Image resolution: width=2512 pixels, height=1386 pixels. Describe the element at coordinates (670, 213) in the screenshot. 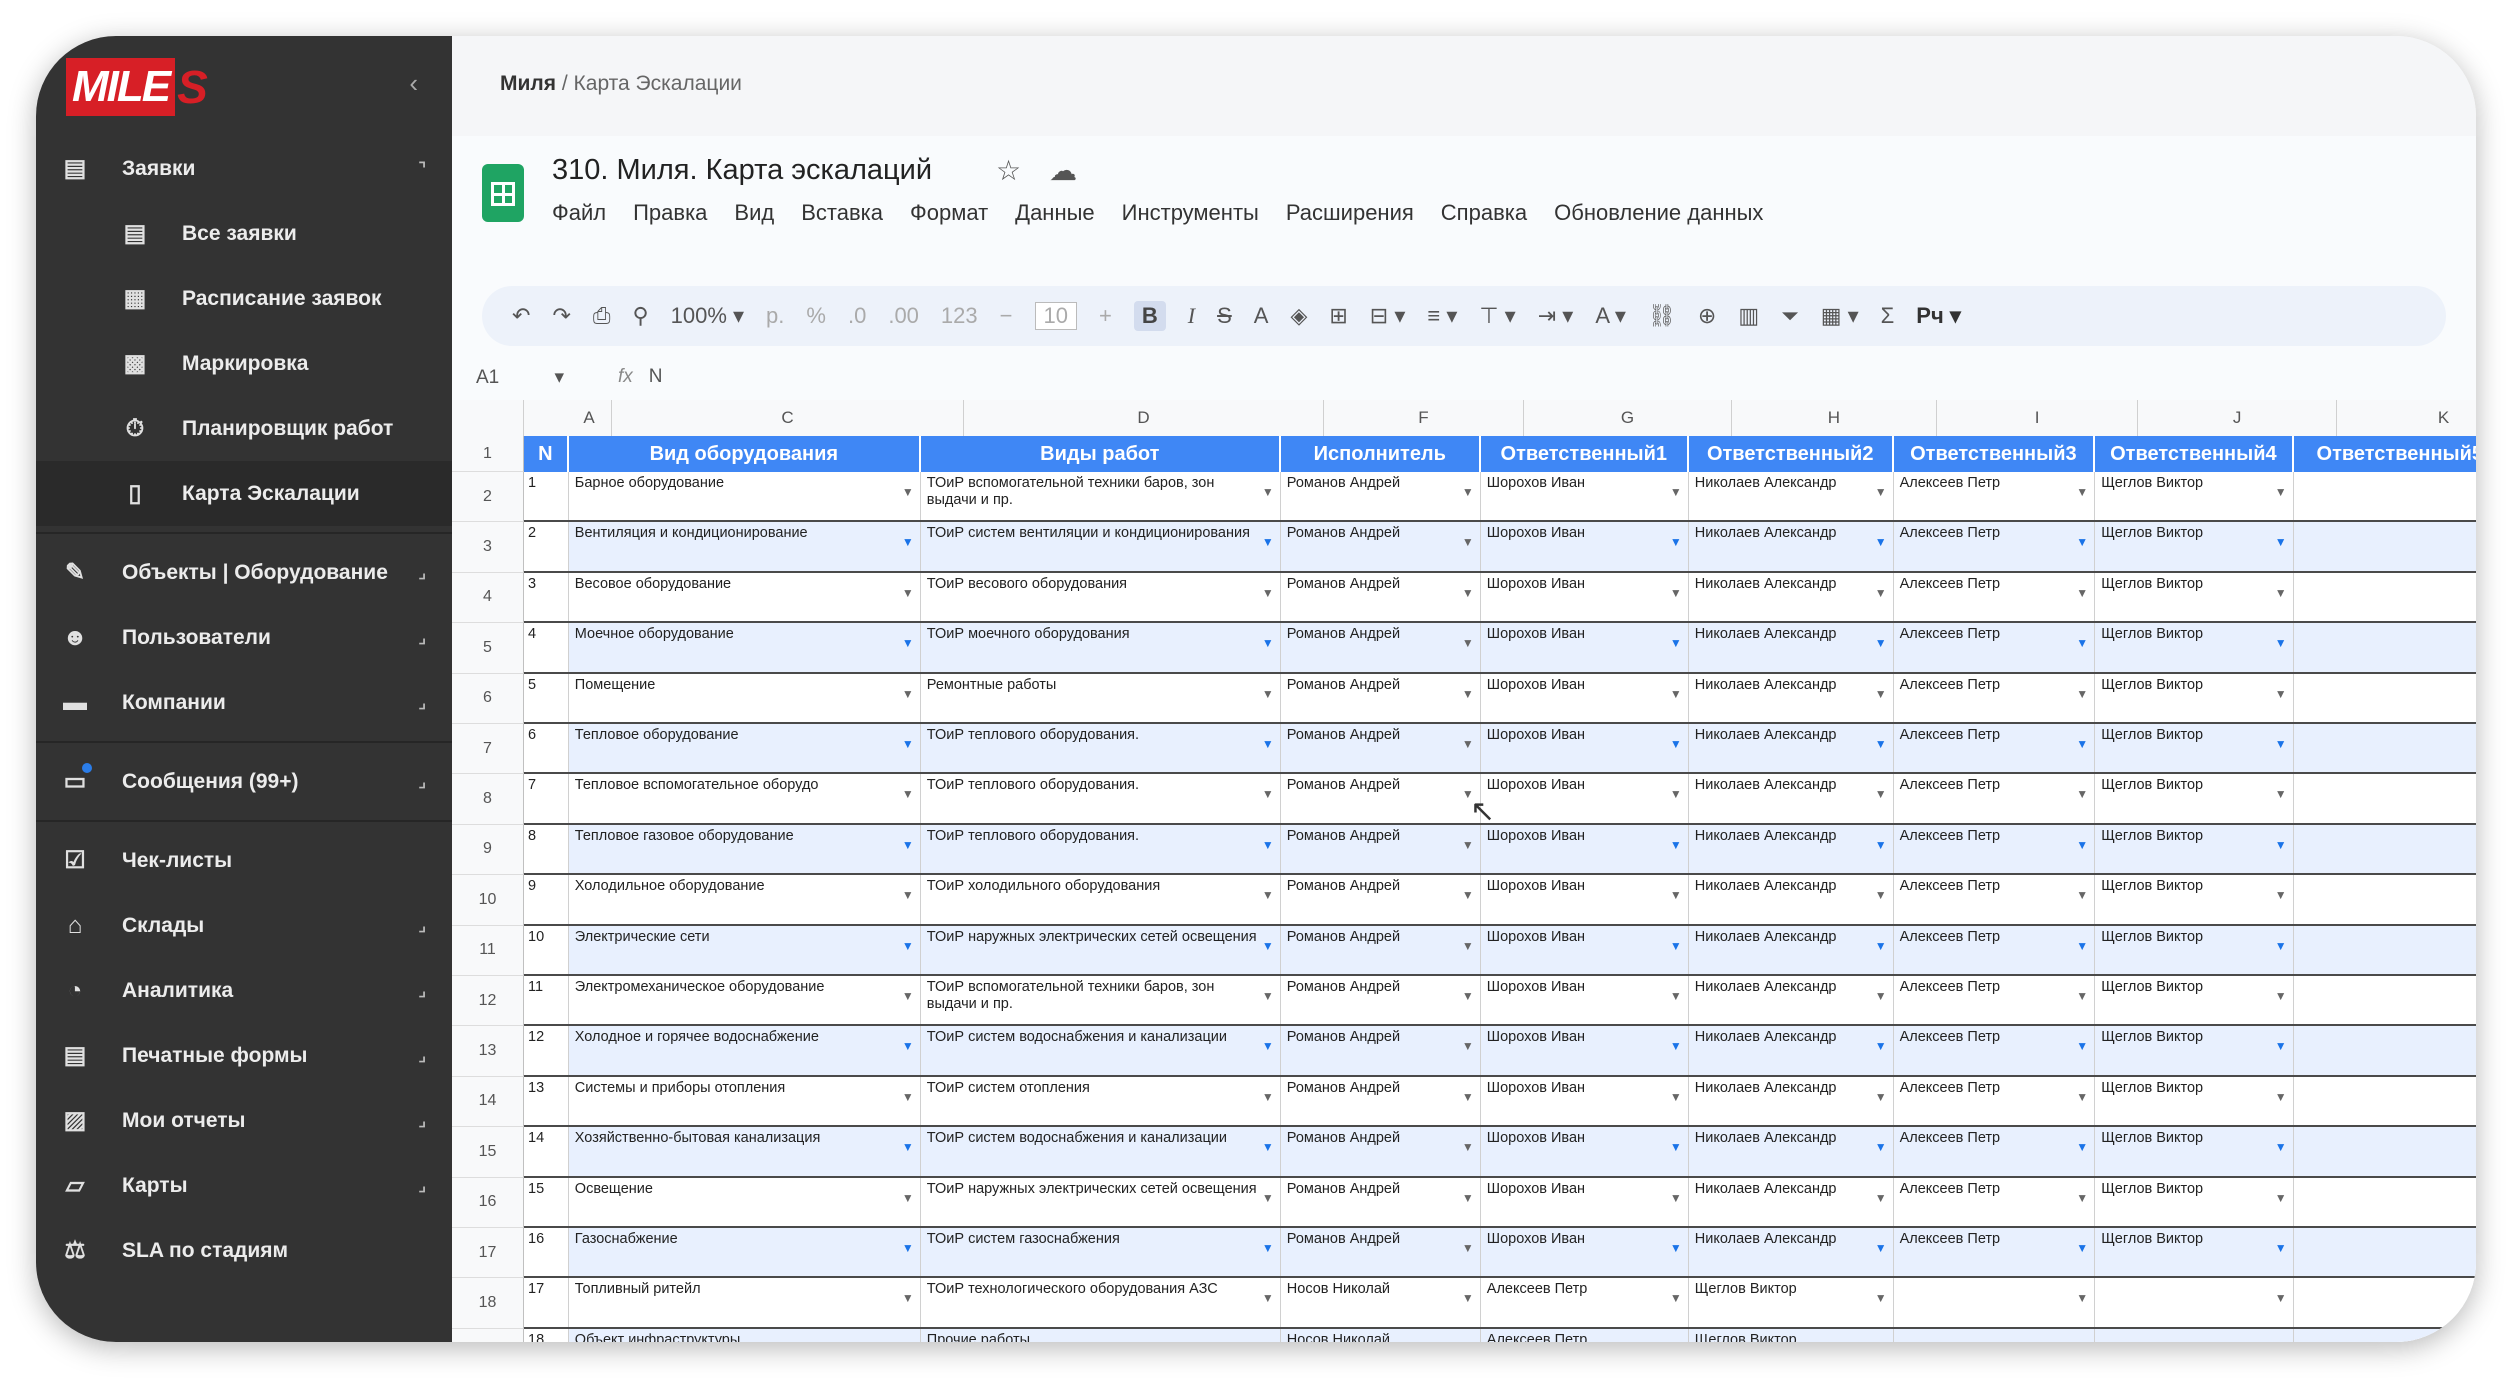

I see `menu-item: Правка` at that location.